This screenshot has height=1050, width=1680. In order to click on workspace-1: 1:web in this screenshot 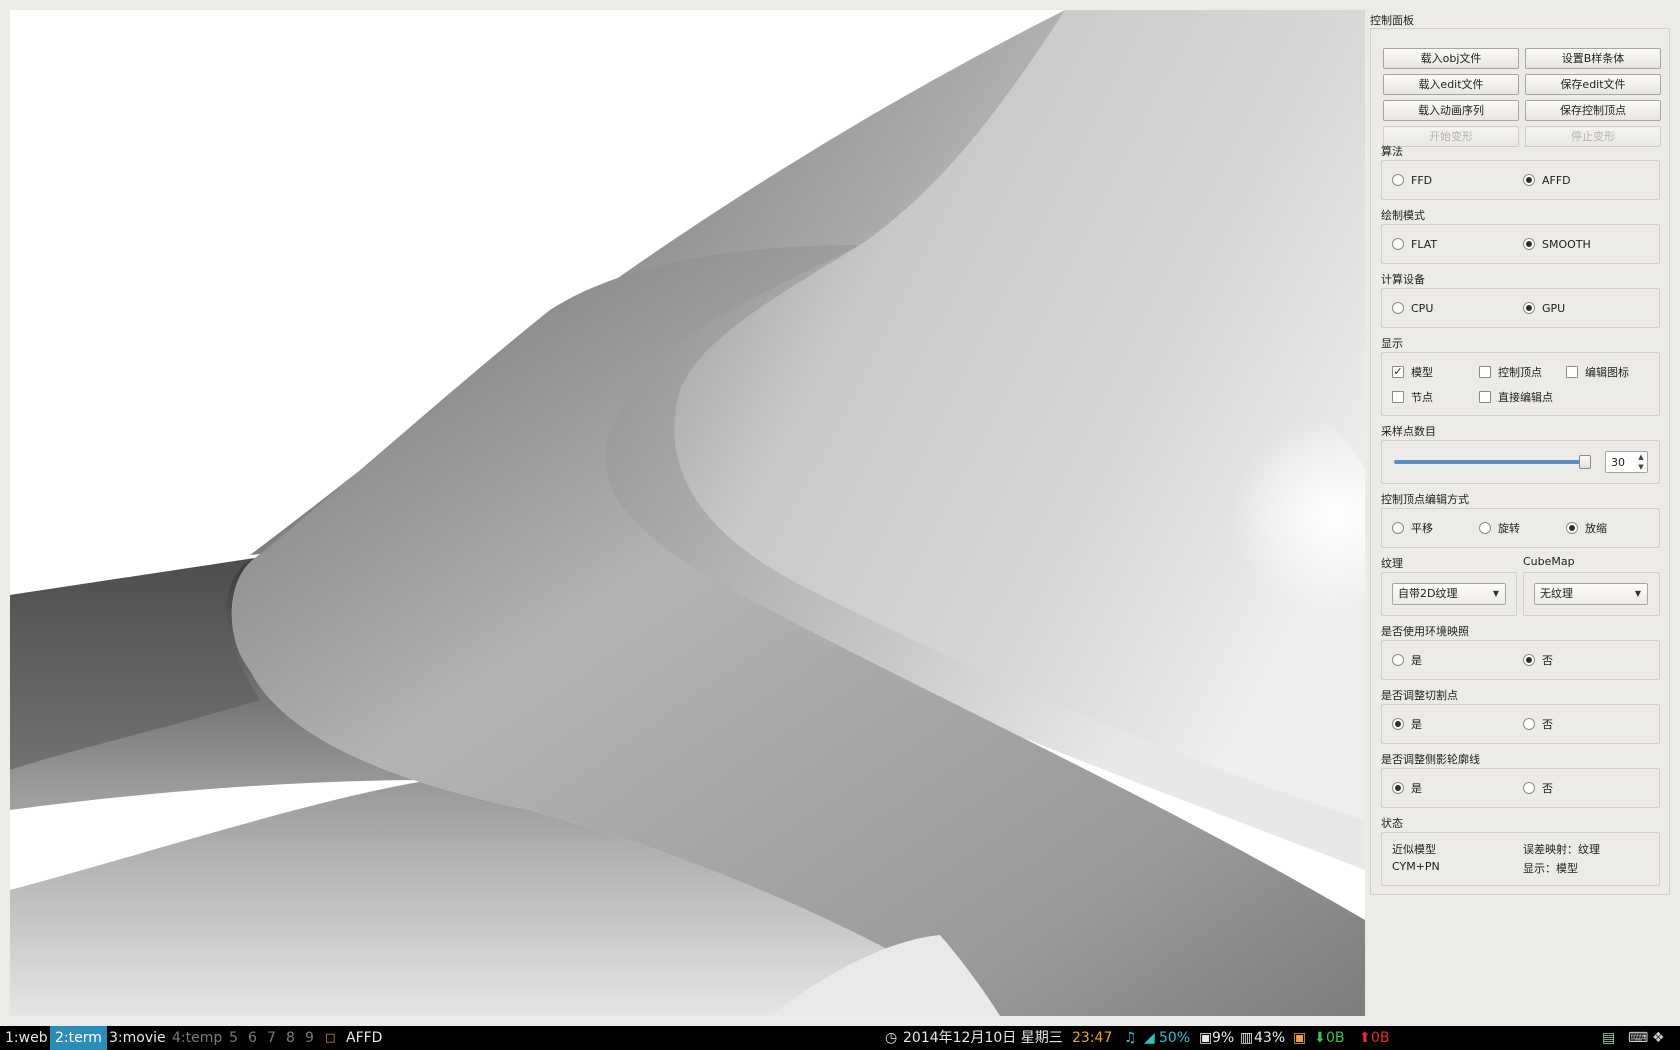, I will do `click(26, 1038)`.